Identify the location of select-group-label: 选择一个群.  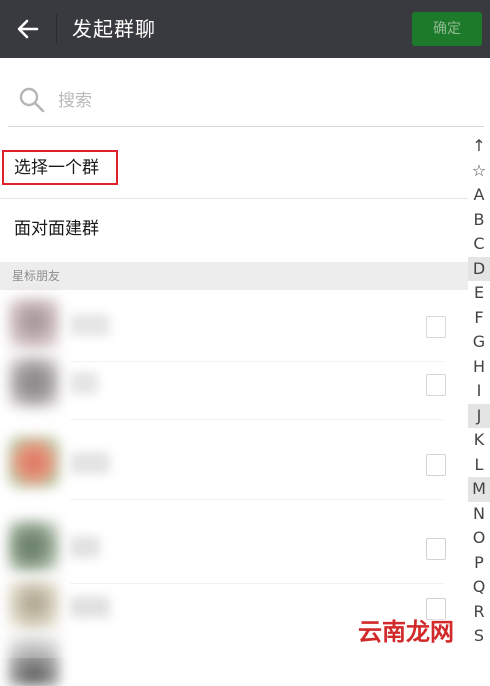
(56, 168).